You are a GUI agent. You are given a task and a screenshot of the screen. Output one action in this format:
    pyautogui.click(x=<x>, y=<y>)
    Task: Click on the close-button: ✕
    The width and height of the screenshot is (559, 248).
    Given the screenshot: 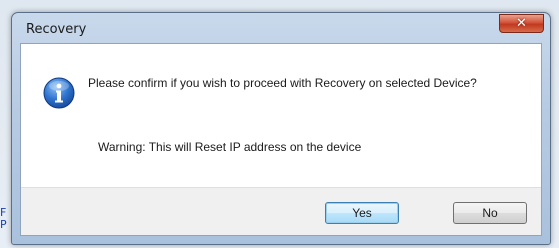 What is the action you would take?
    pyautogui.click(x=521, y=23)
    